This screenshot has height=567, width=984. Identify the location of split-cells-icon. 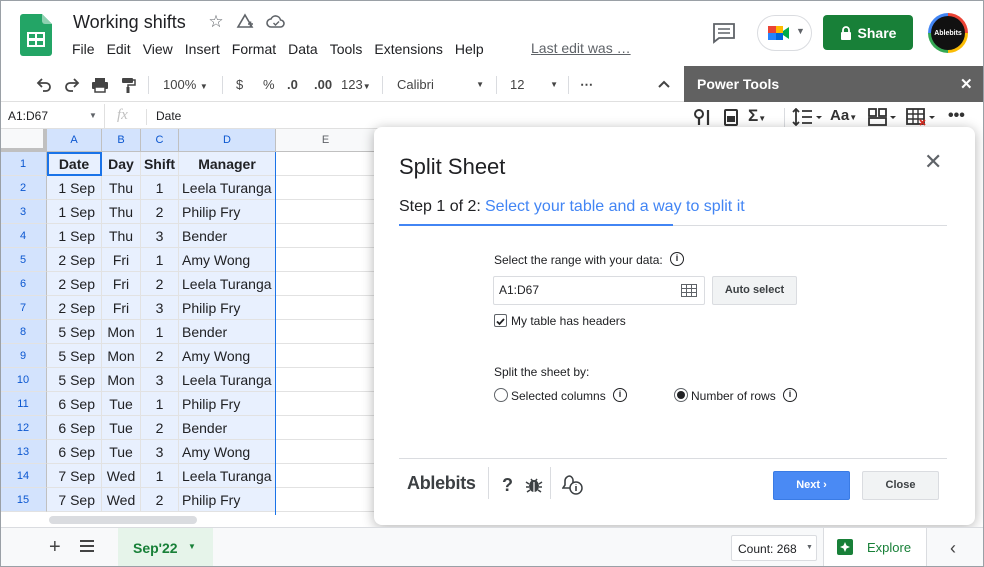
(883, 118).